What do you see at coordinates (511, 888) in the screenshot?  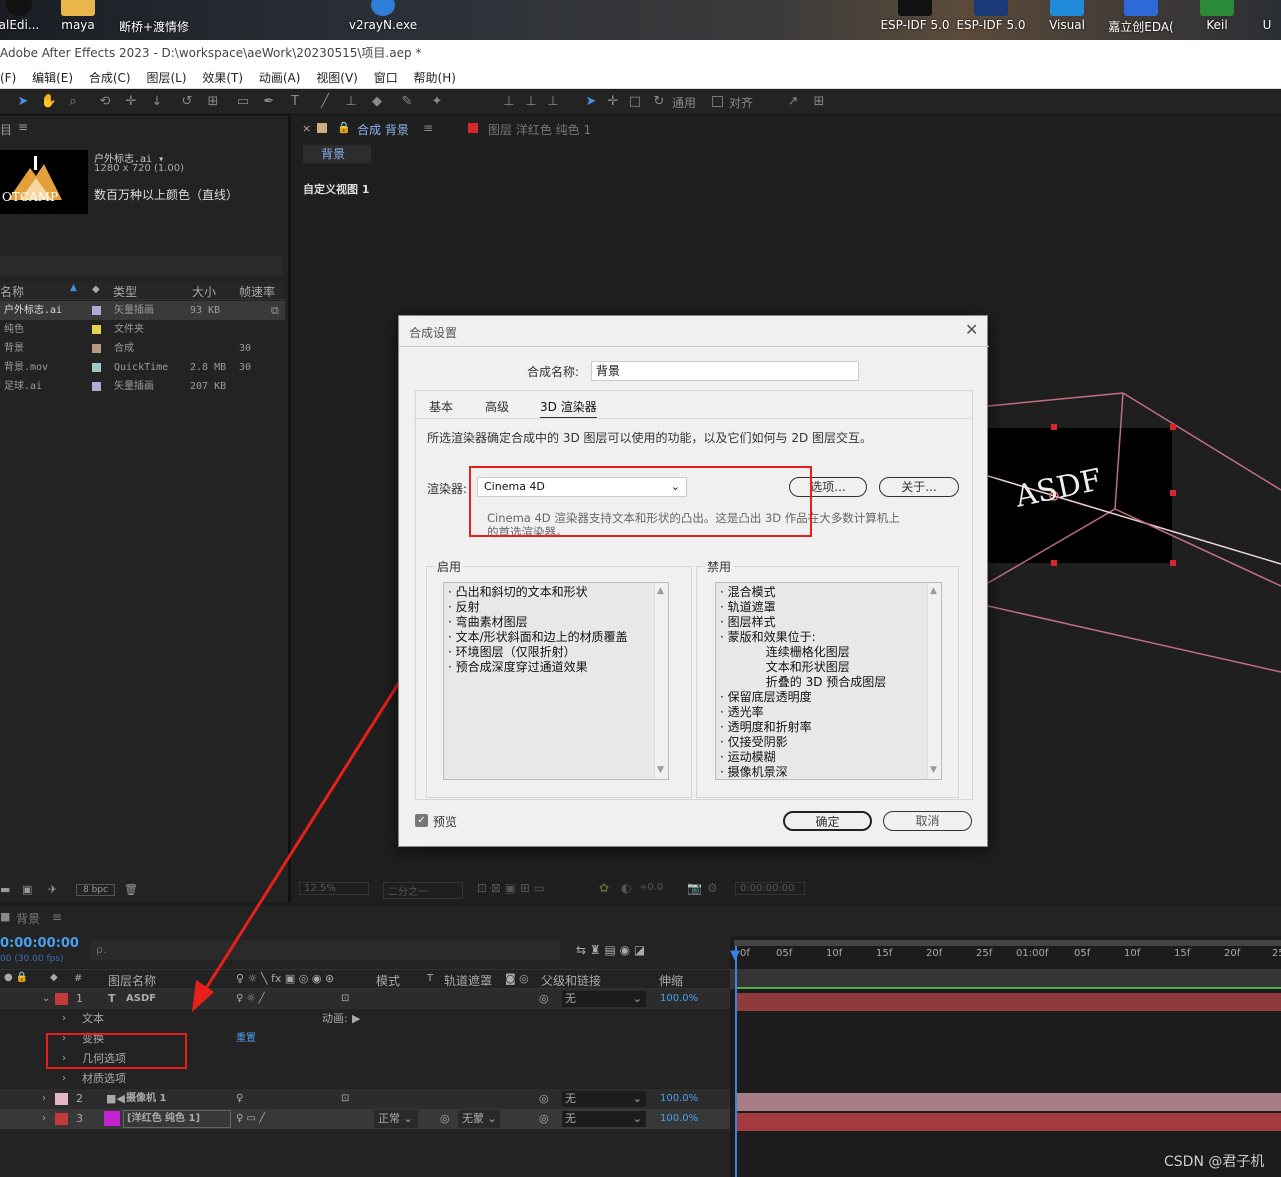 I see `snapshot-icon: ⊡ ⊠ ▣ ⊞ ▭` at bounding box center [511, 888].